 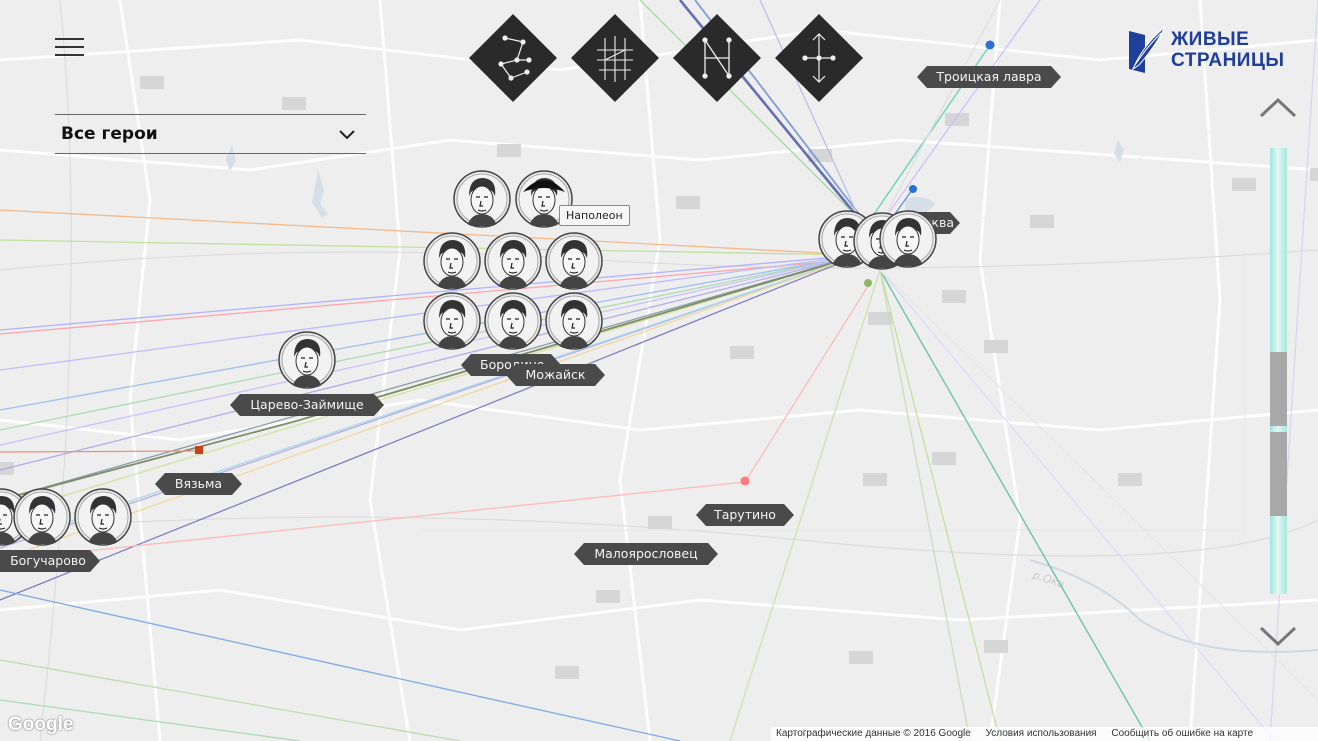 I want to click on place-label-maloyaroslavets: Малоярословец, so click(x=646, y=554).